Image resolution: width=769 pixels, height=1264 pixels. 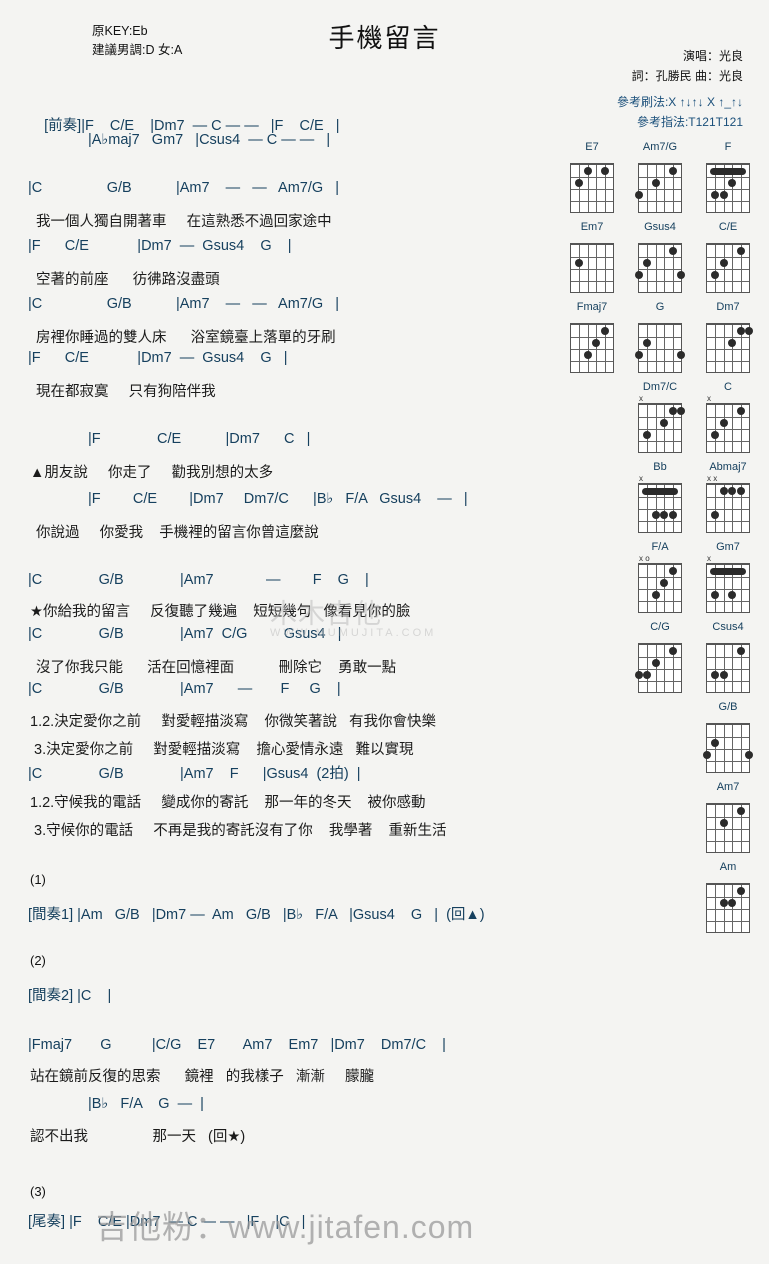 What do you see at coordinates (728, 787) in the screenshot?
I see `chord-diagram-name: Am7` at bounding box center [728, 787].